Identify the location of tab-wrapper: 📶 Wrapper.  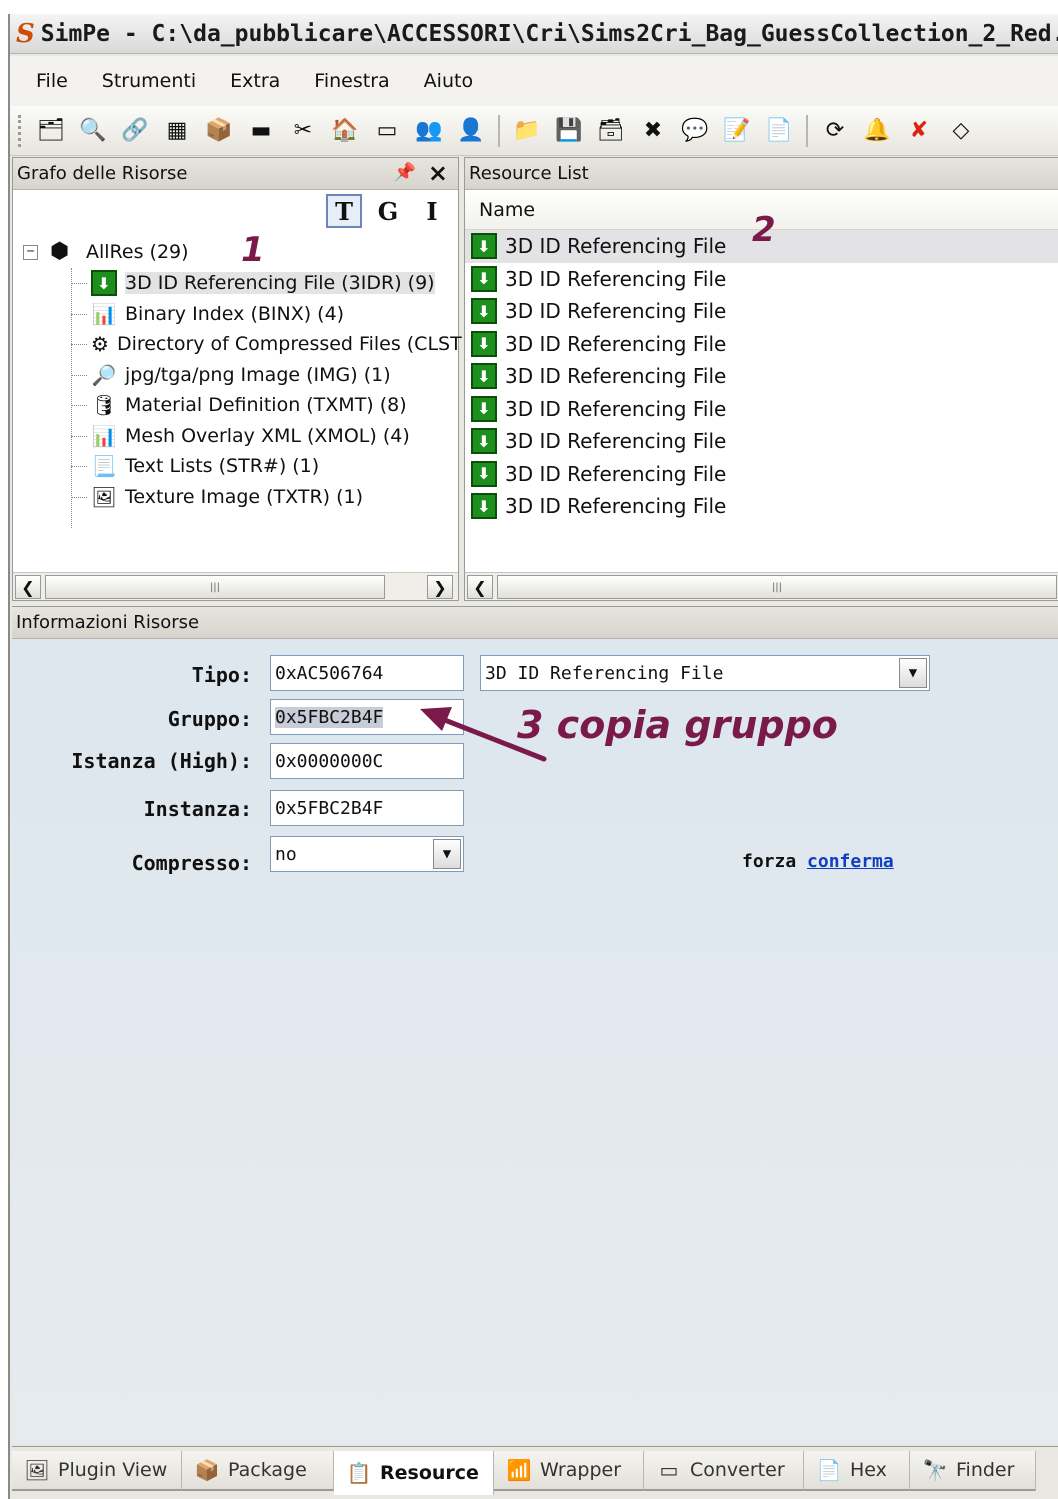
(569, 1471).